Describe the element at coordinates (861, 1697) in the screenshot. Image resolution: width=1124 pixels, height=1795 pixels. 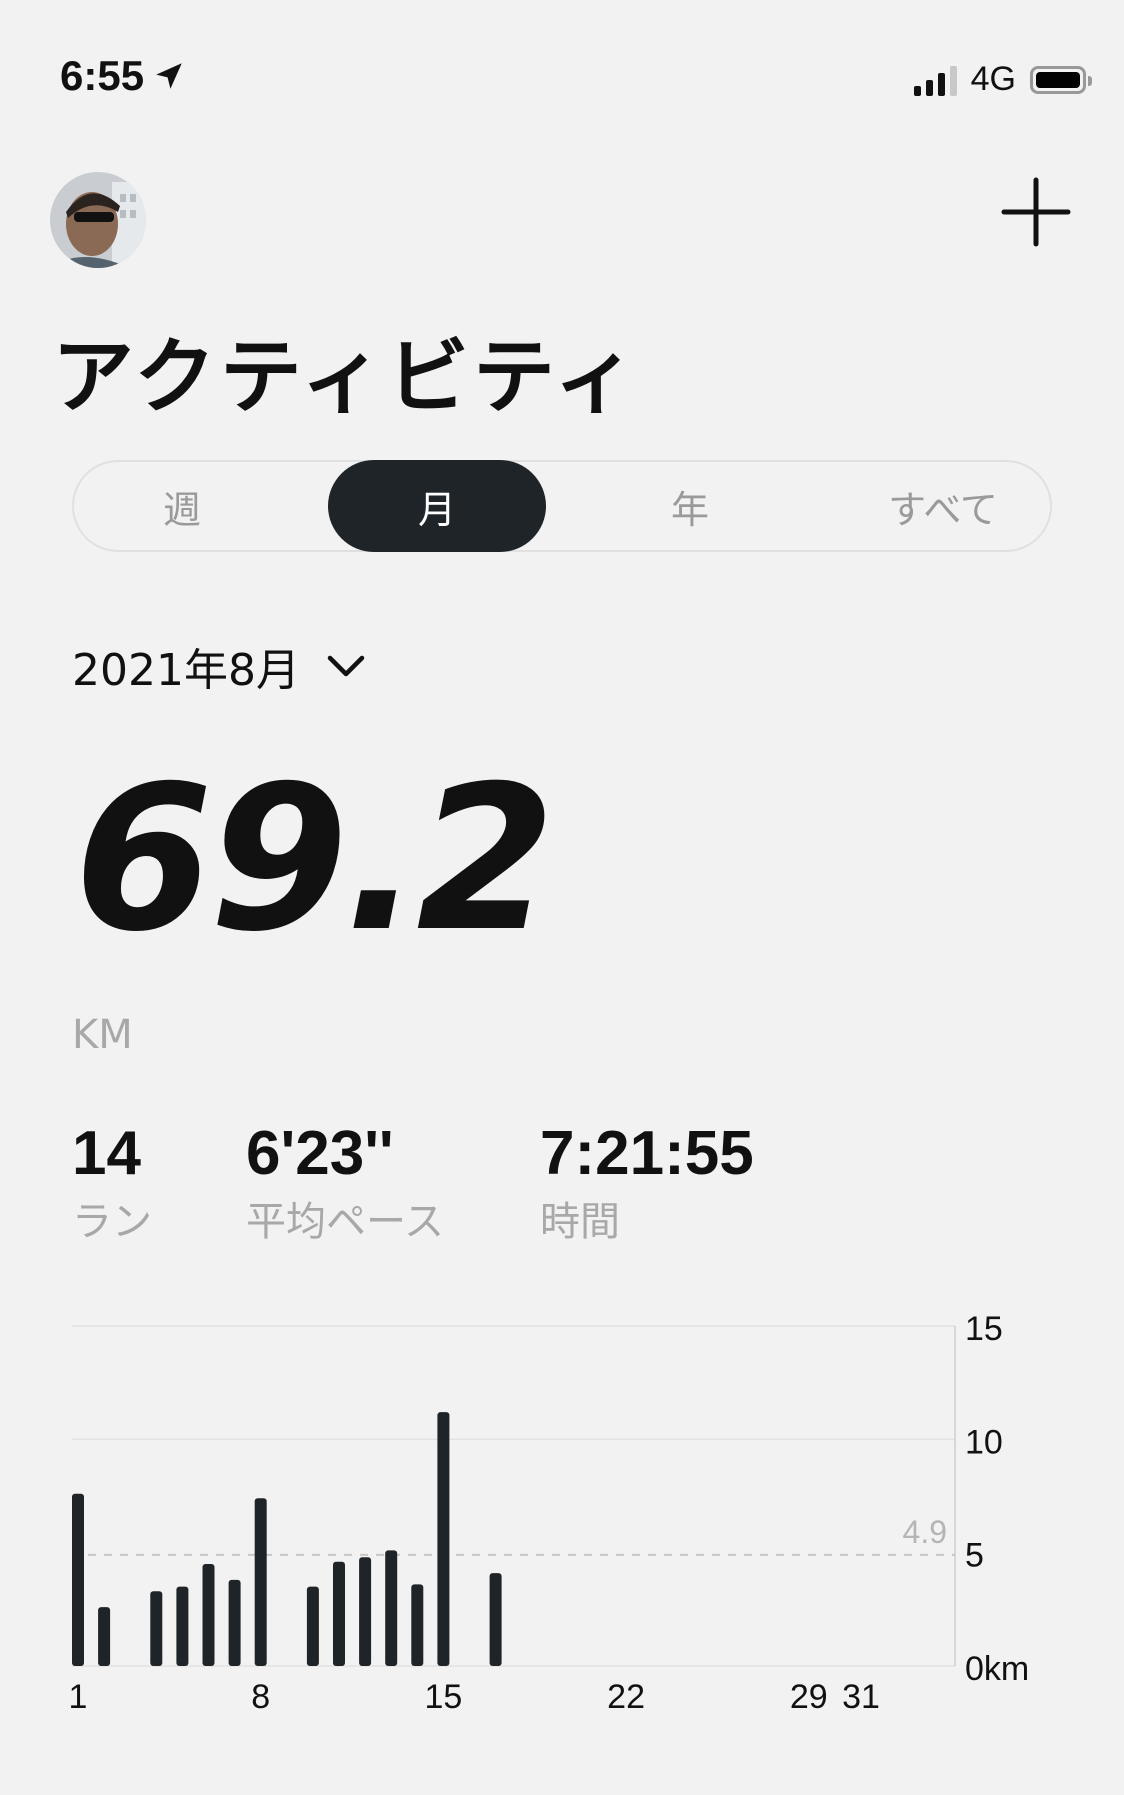
I see `x-tick-label: 31` at that location.